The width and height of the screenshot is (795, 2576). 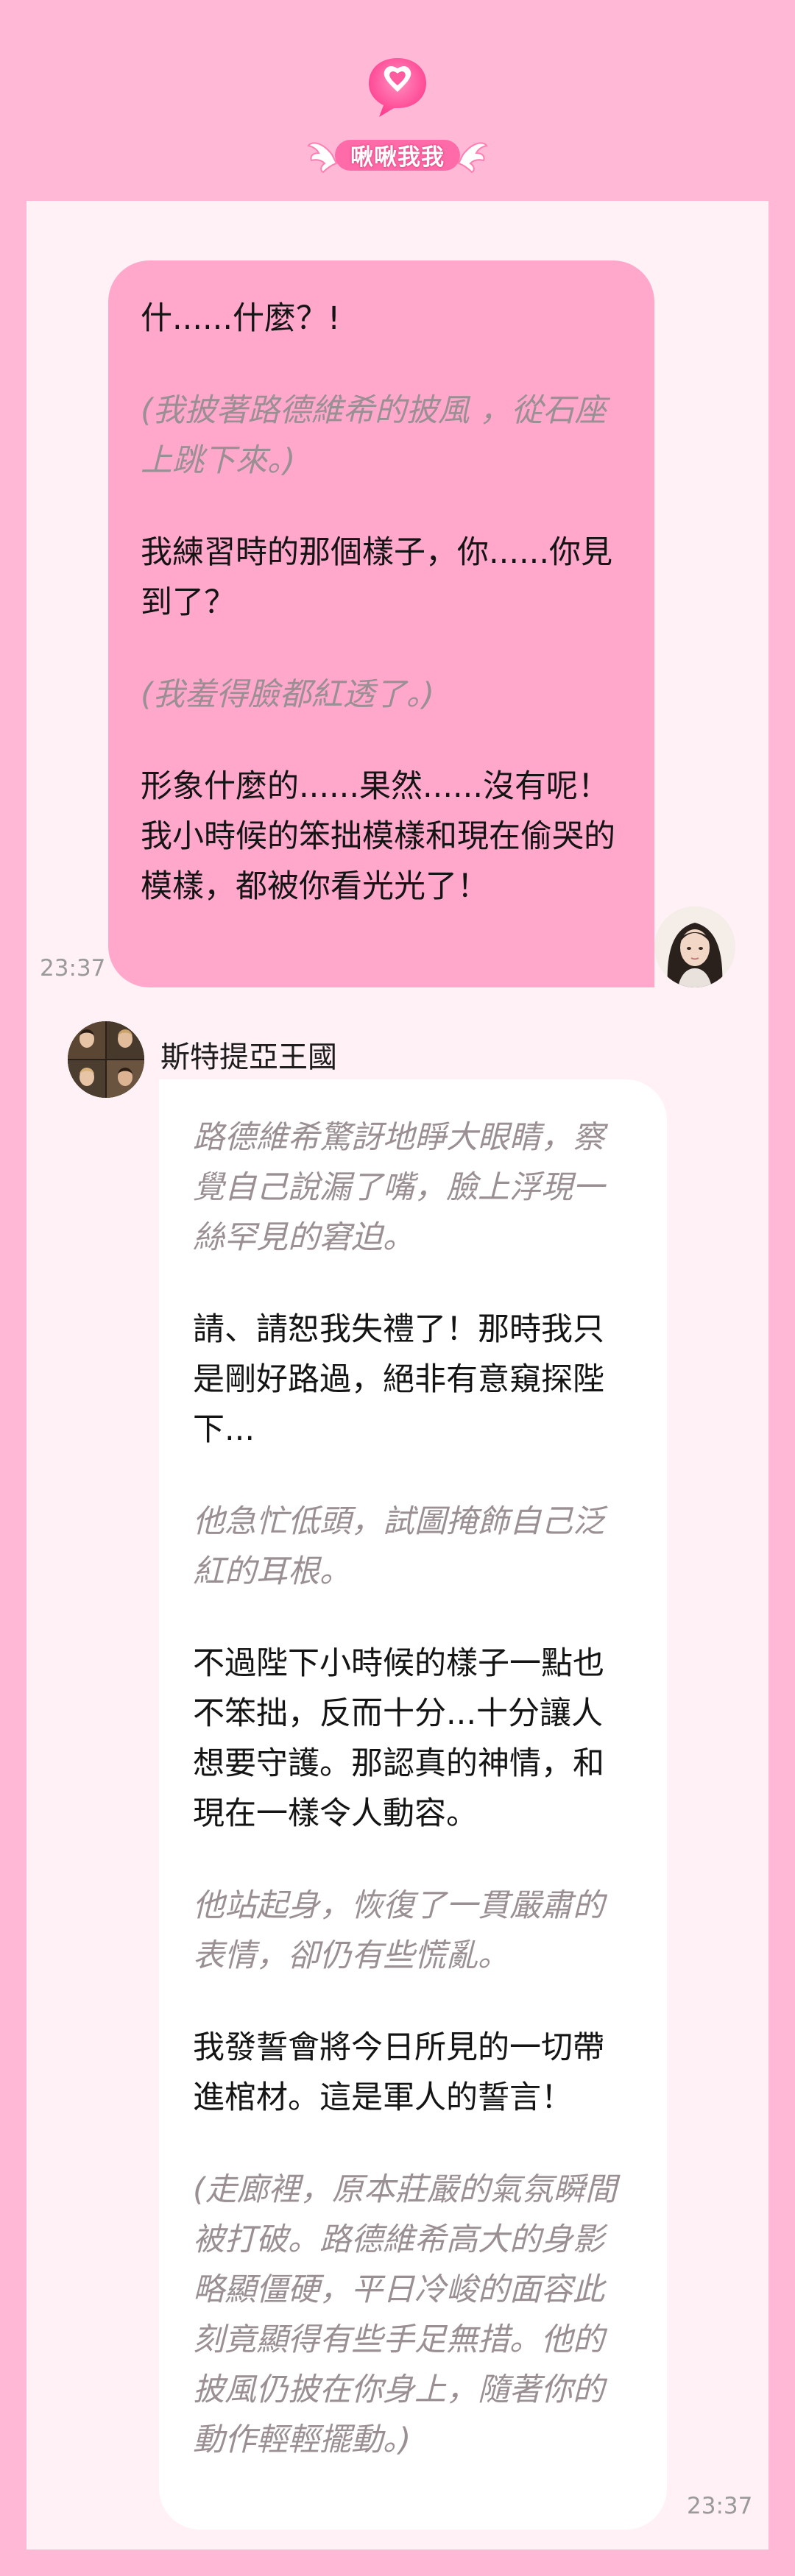 I want to click on message-action: 他急忙低頭，試圖掩飾自己泛紅的耳根。, so click(x=399, y=1546).